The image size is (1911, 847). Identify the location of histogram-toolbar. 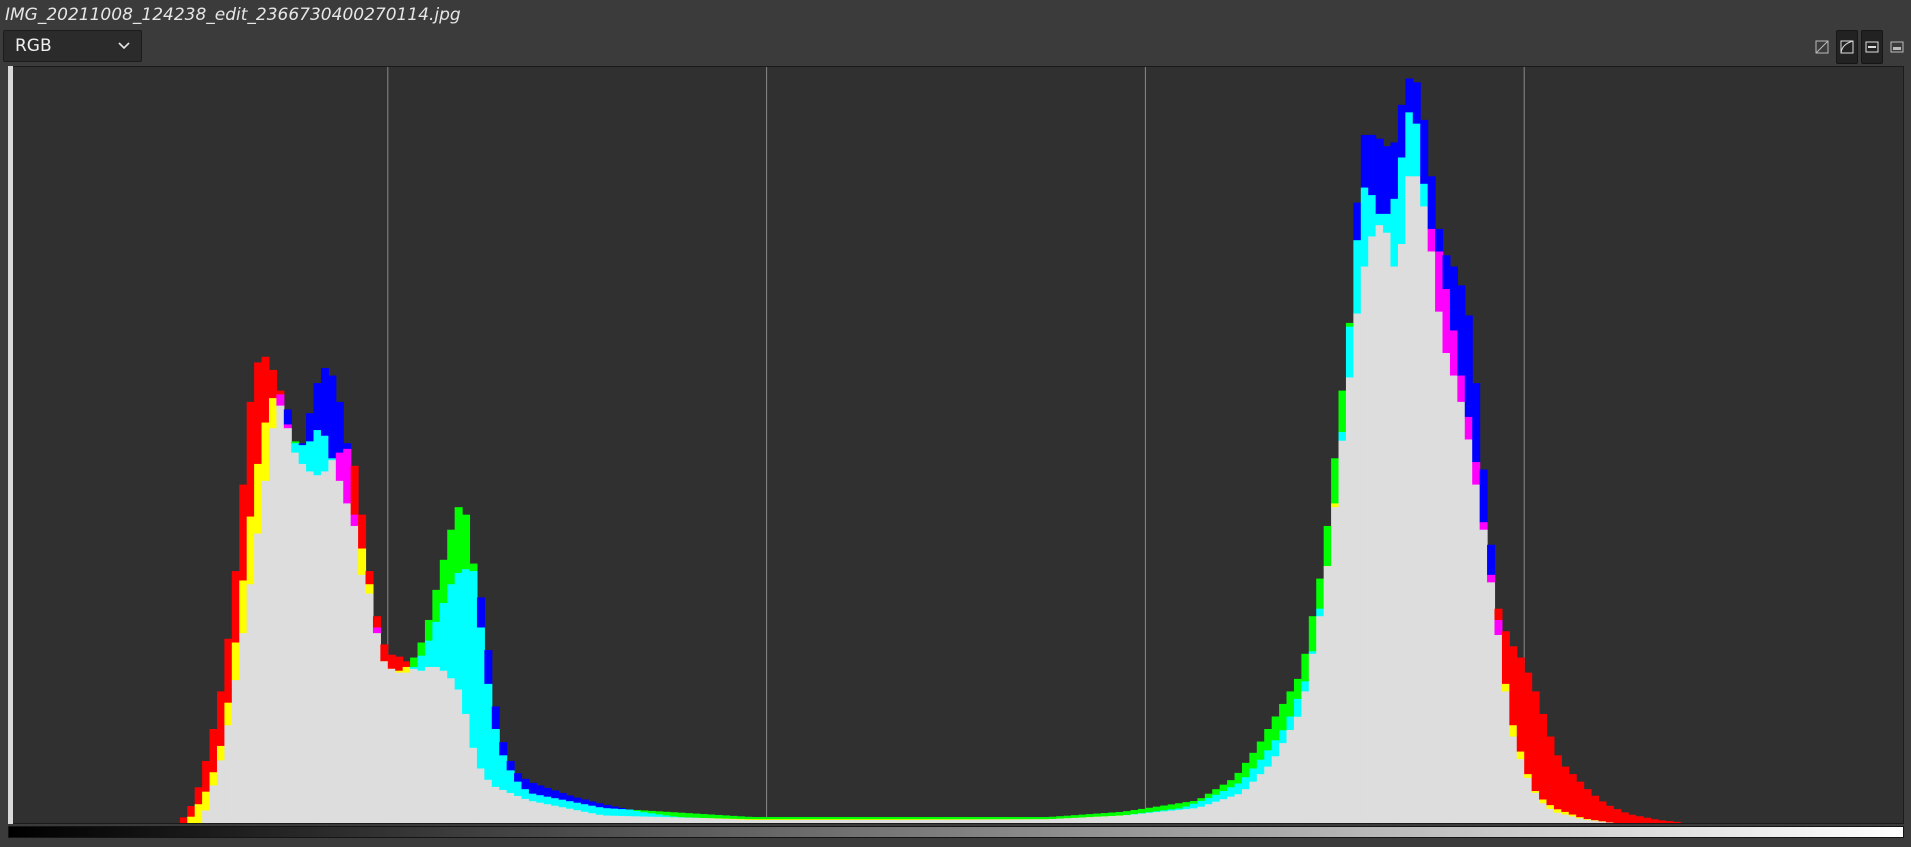
(1861, 47).